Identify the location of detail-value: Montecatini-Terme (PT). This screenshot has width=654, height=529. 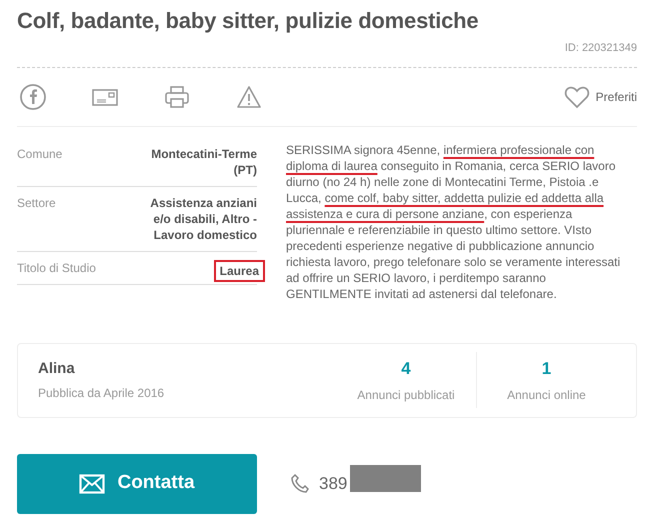
(203, 162).